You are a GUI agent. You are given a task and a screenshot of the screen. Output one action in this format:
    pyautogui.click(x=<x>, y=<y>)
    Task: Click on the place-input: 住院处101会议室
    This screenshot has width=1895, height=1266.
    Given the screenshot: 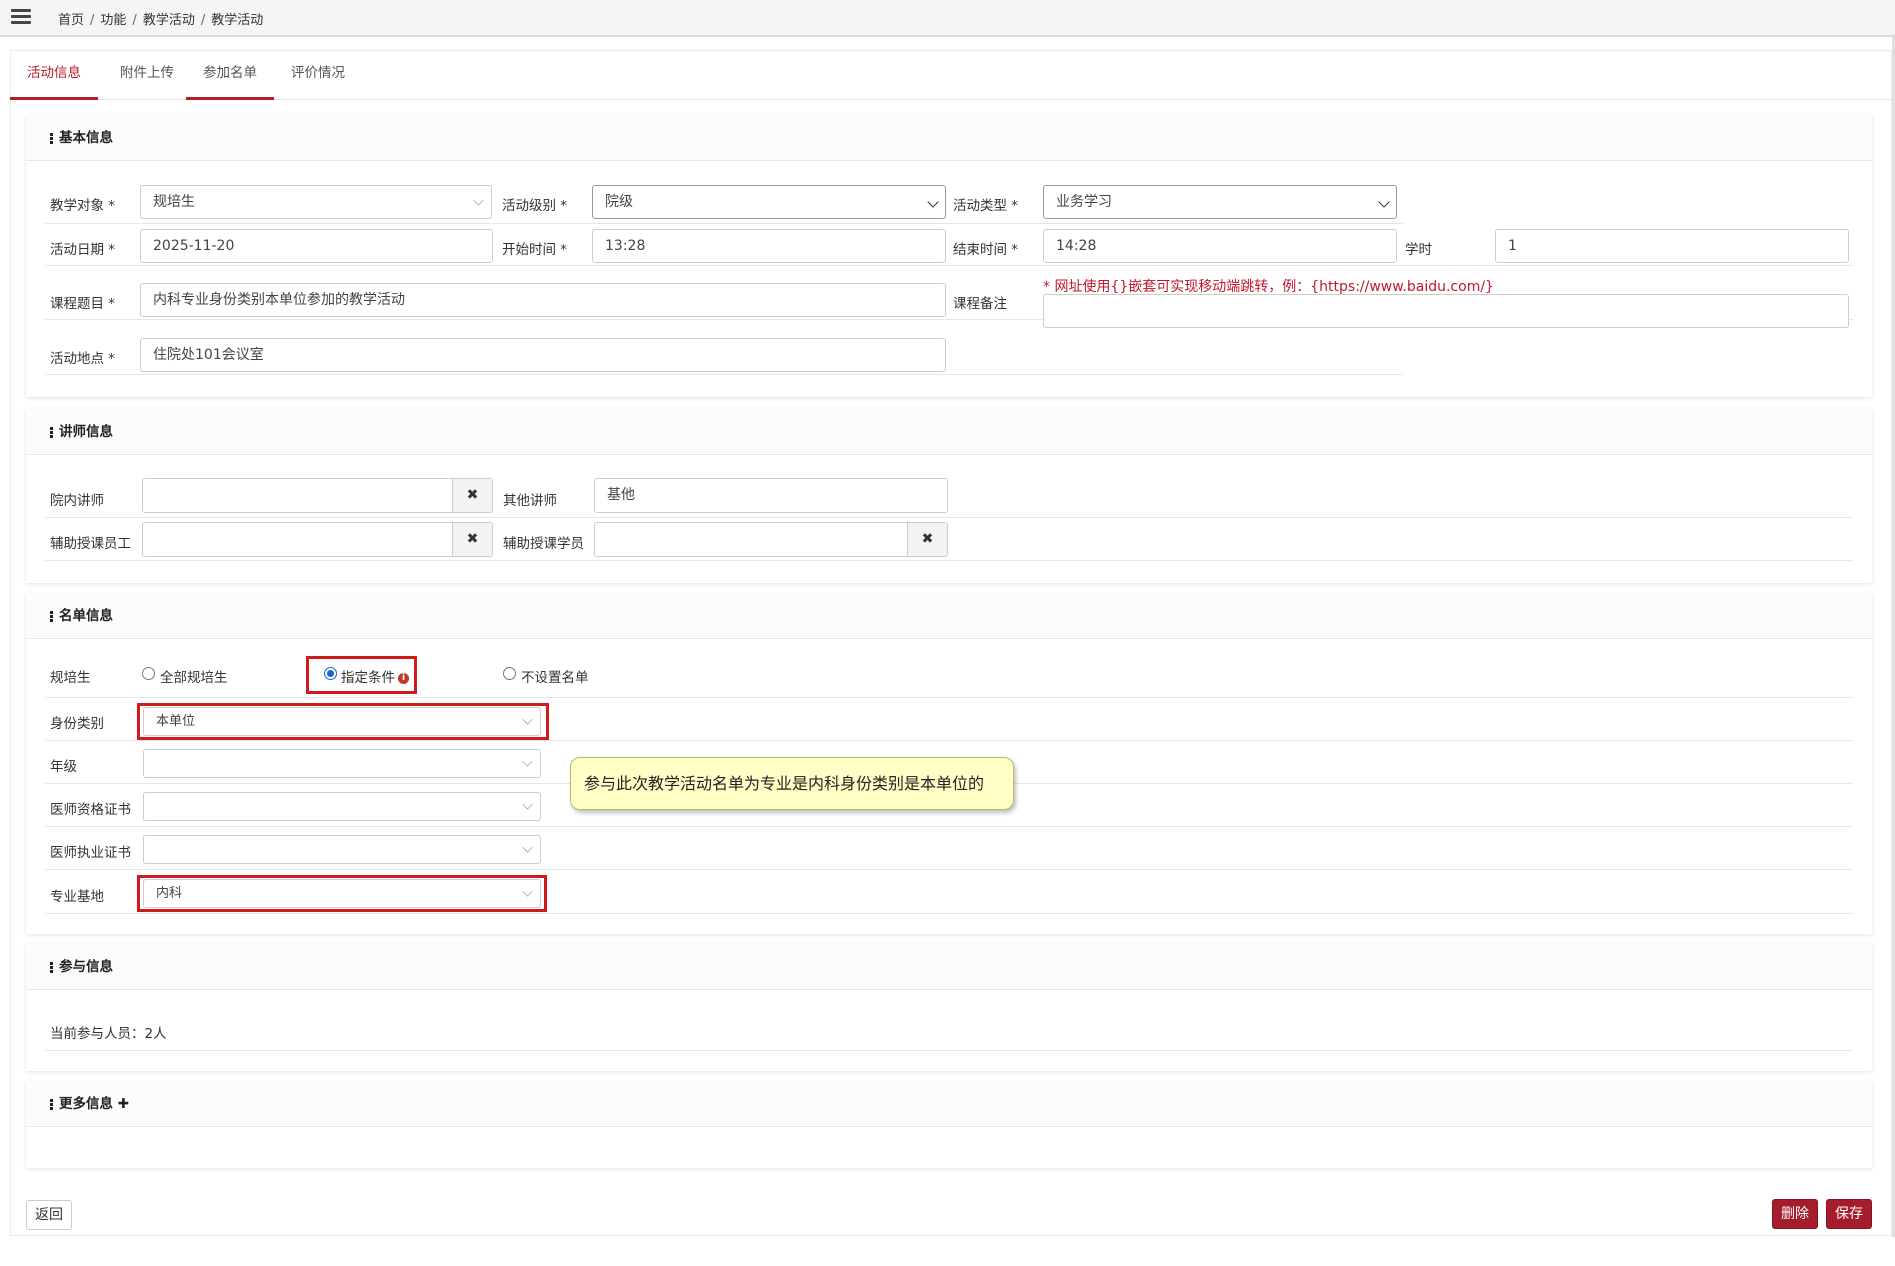 What is the action you would take?
    pyautogui.click(x=543, y=355)
    